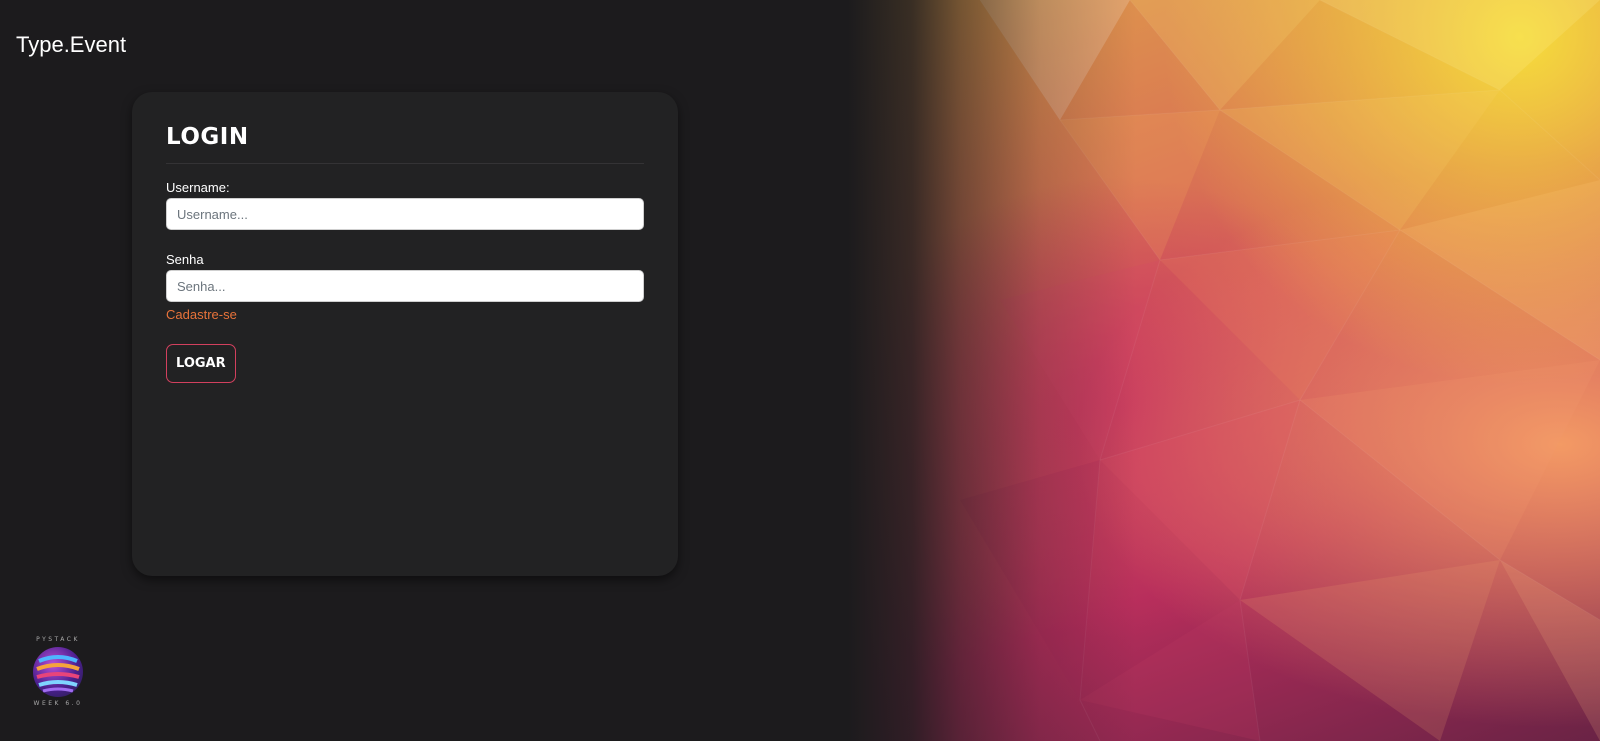 The image size is (1600, 741). I want to click on login-button: LOGAR, so click(201, 363).